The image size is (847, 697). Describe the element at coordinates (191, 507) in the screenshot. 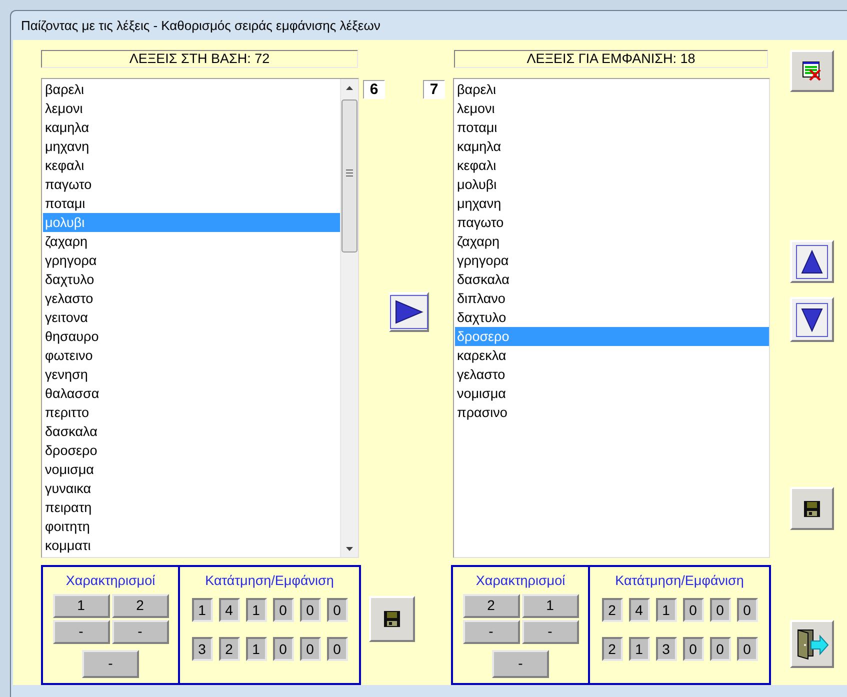

I see `list-item: πειρατη` at that location.